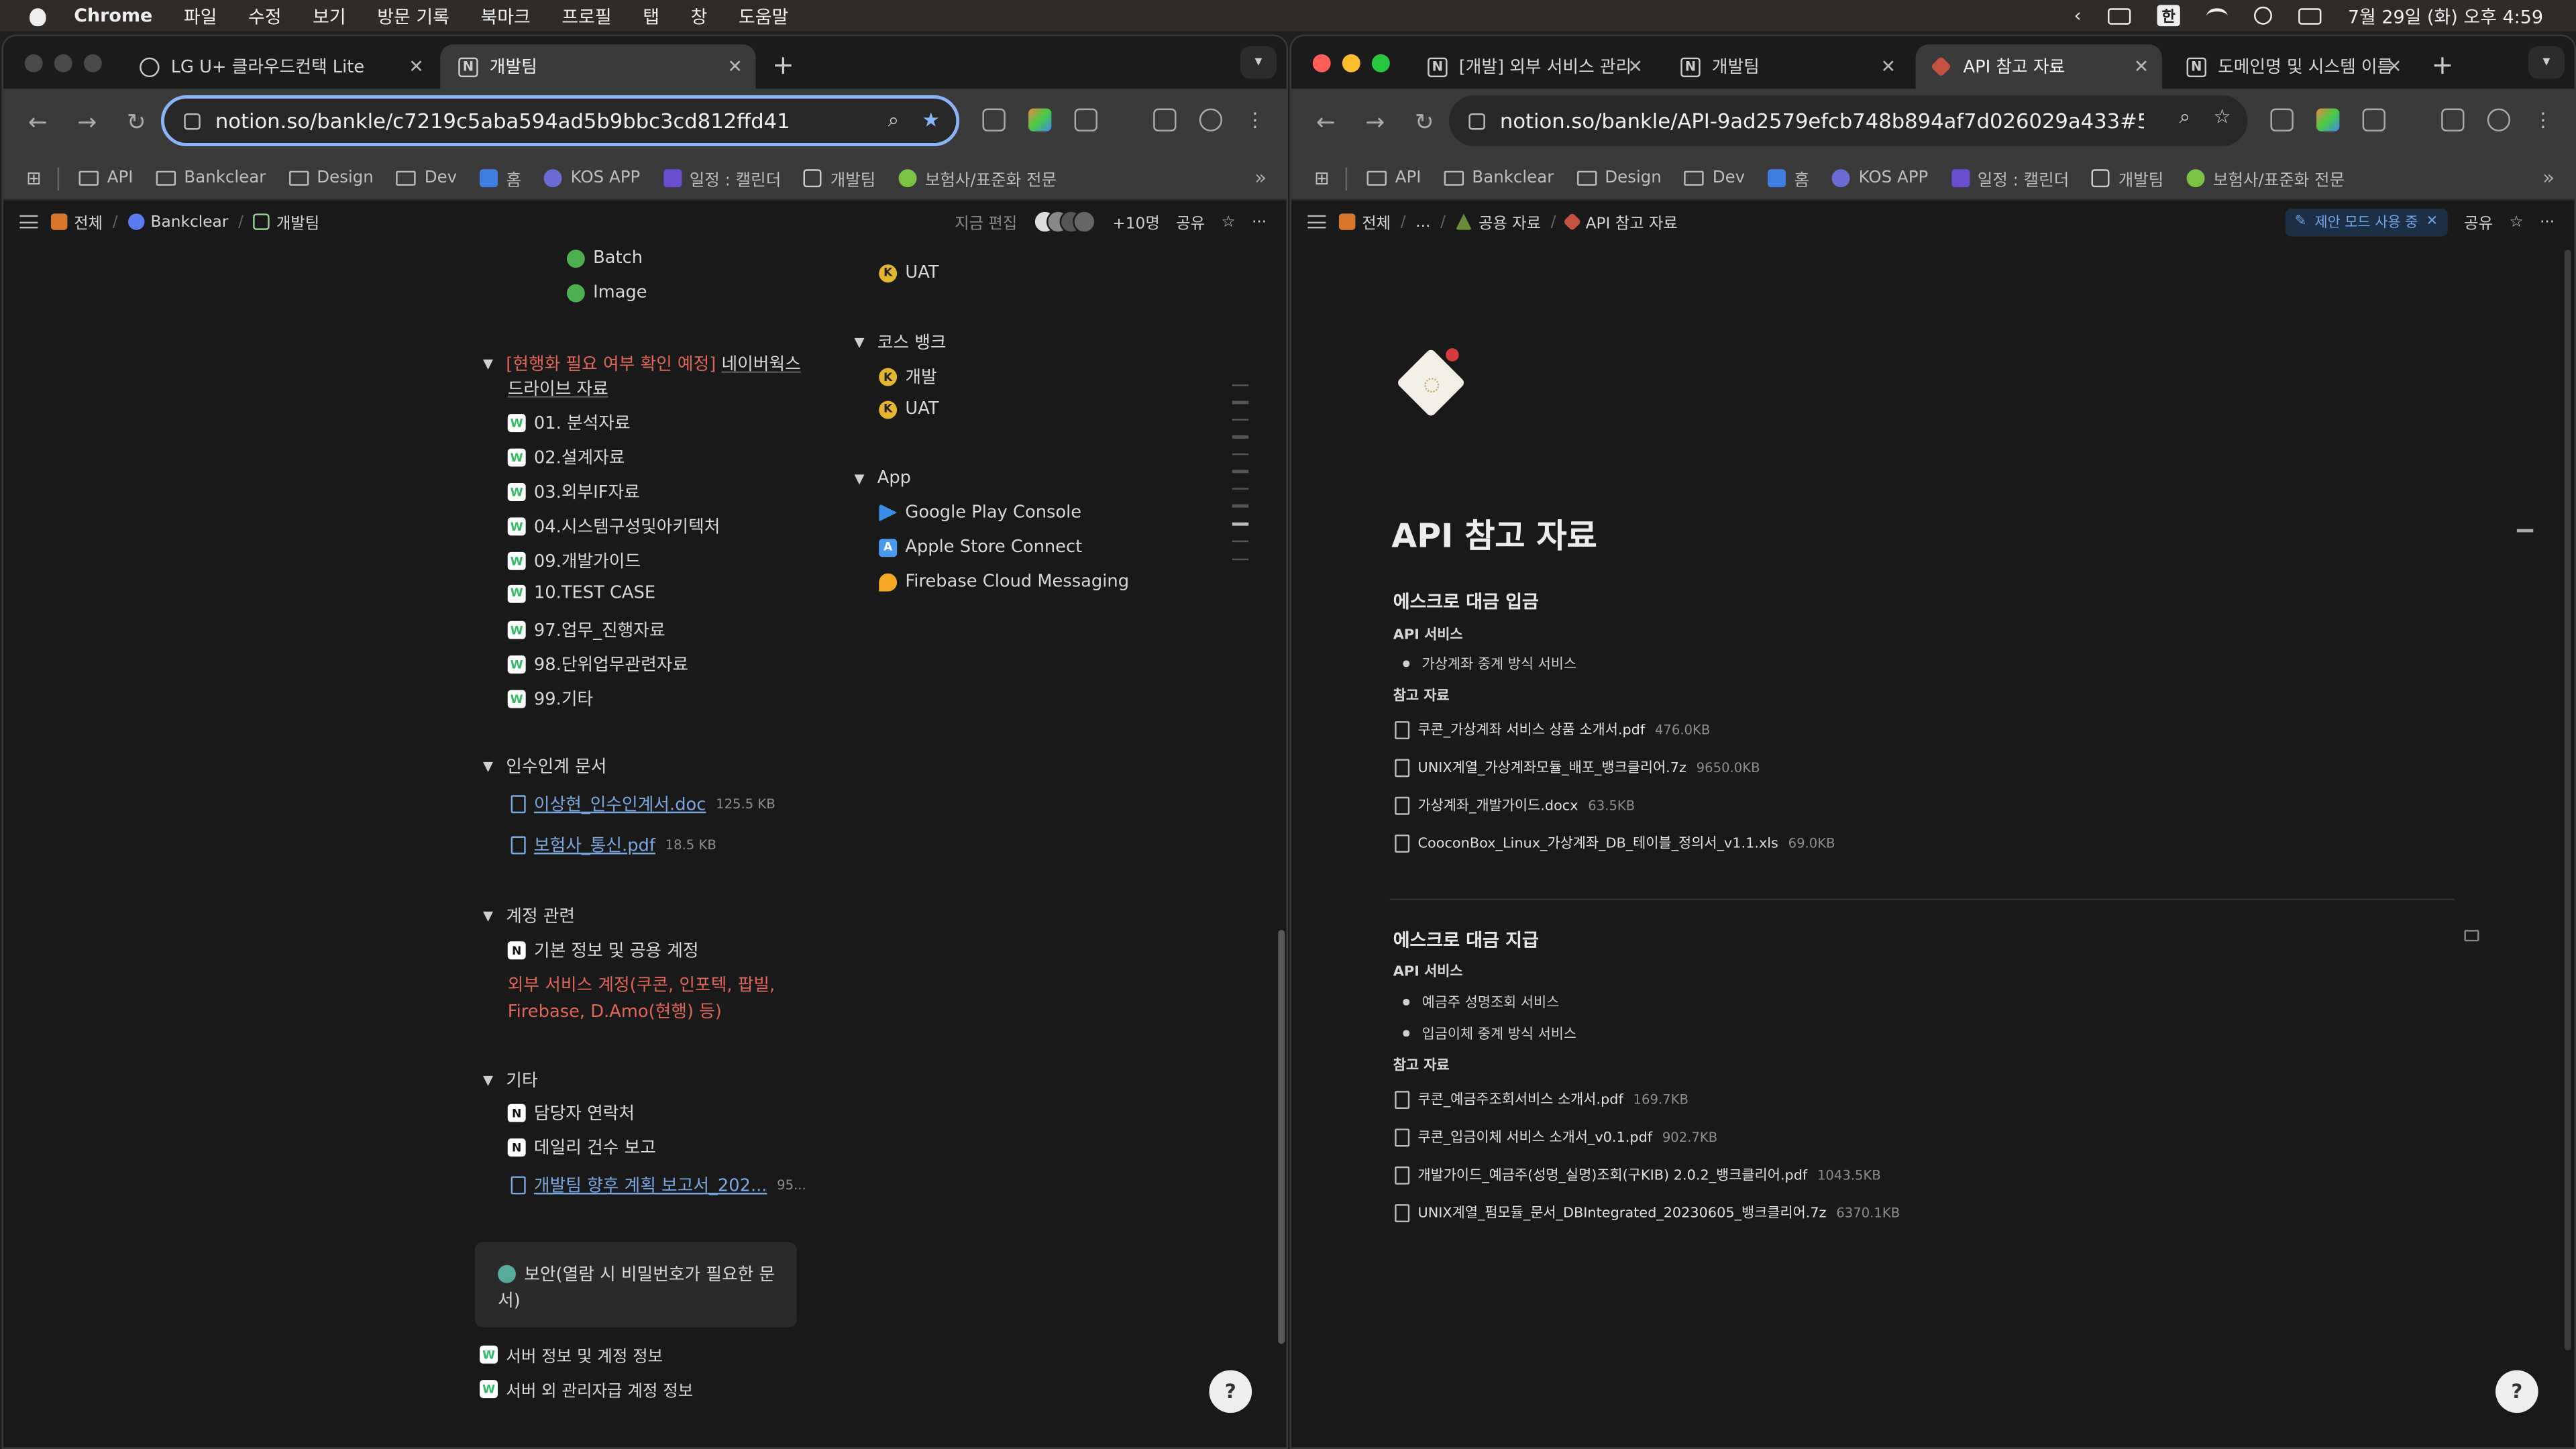 The image size is (2576, 1449). What do you see at coordinates (505, 16) in the screenshot?
I see `menu-bookmarks: 북마크` at bounding box center [505, 16].